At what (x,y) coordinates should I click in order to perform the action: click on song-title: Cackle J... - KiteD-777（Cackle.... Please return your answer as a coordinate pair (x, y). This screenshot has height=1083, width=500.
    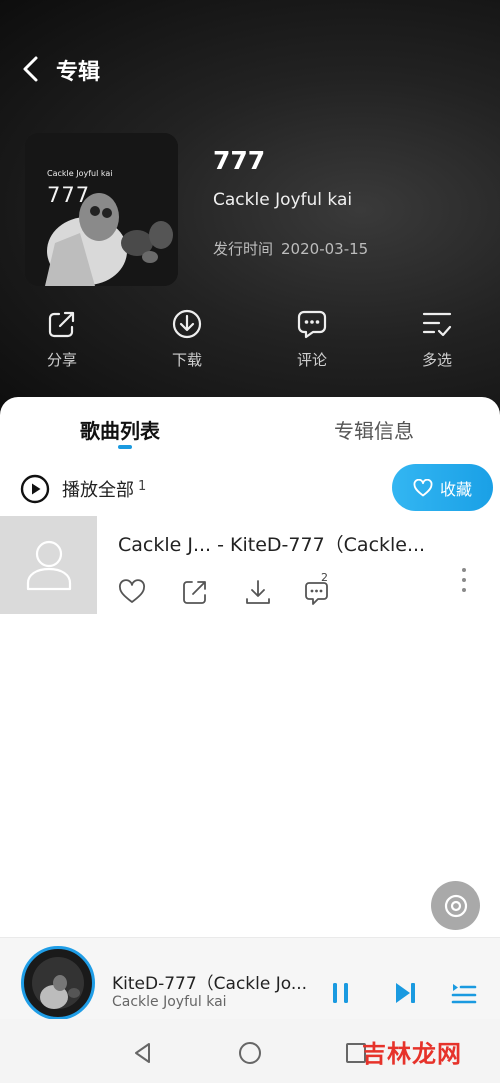
    Looking at the image, I should click on (272, 545).